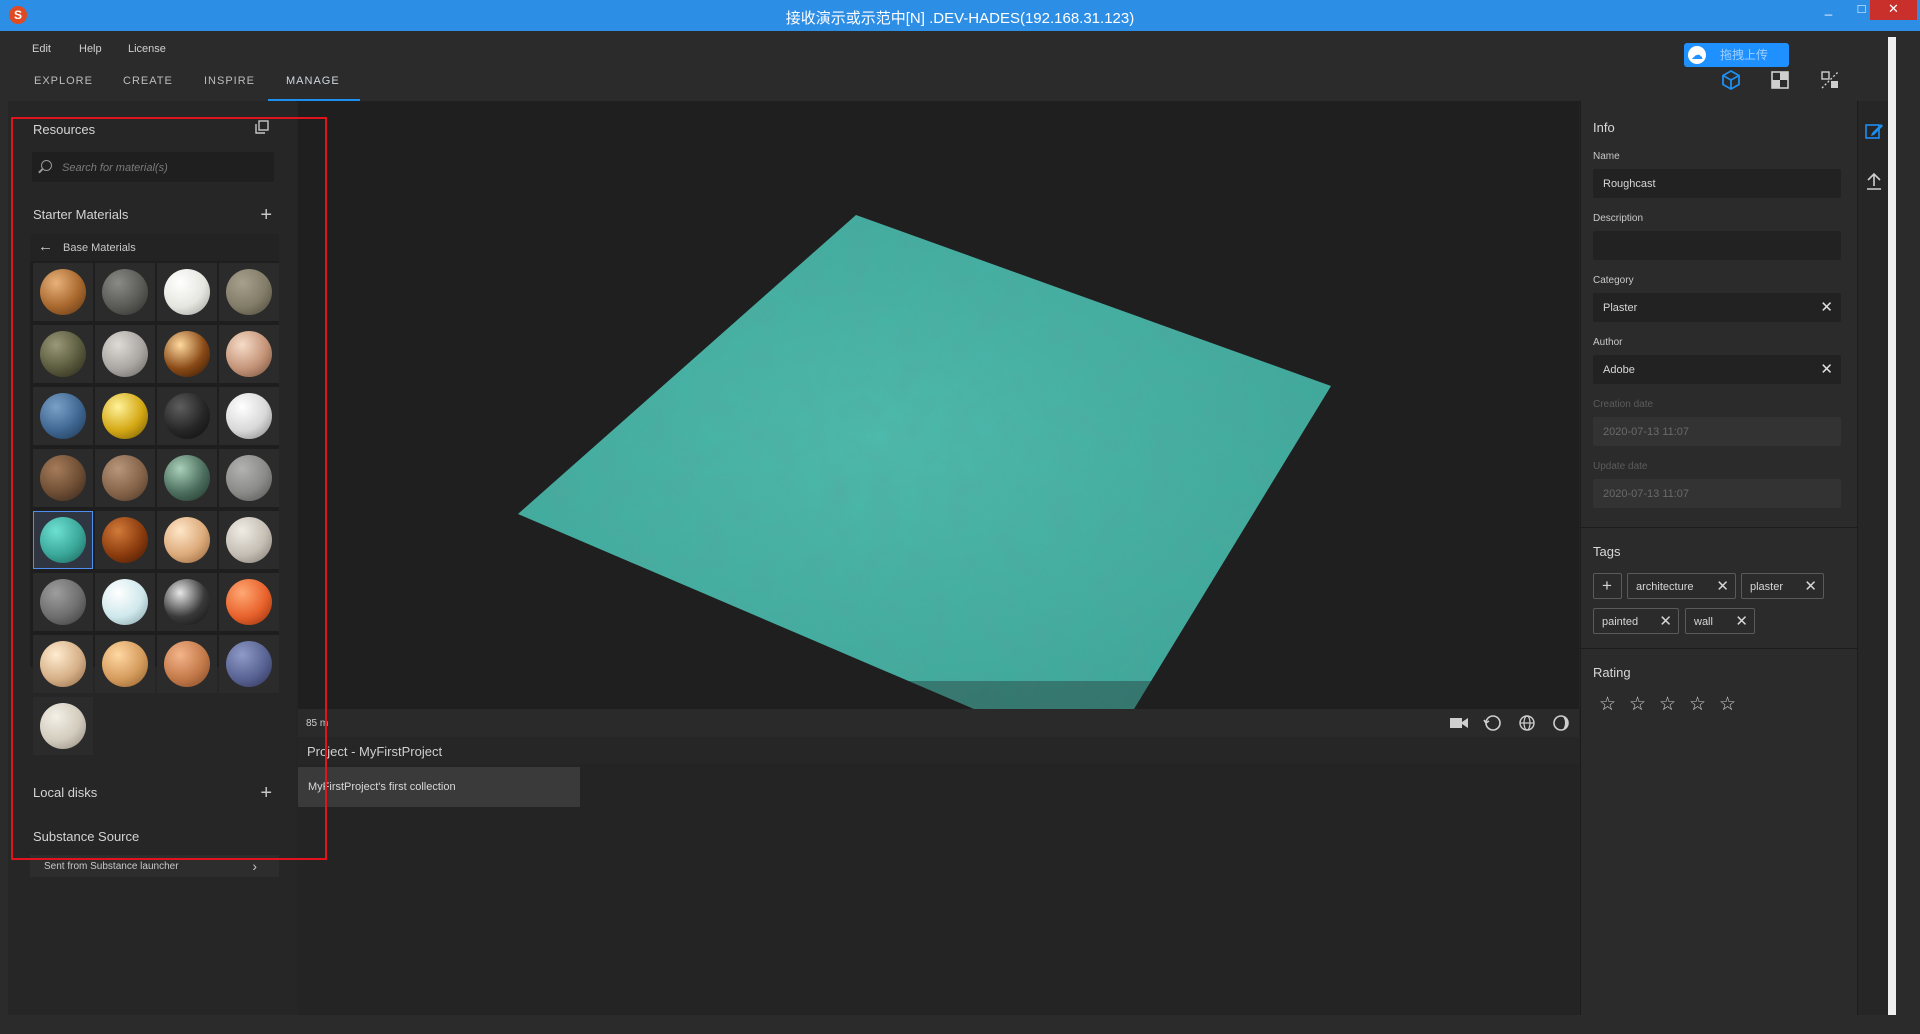 This screenshot has height=1034, width=1920. Describe the element at coordinates (63, 81) in the screenshot. I see `tab-explore: EXPLORE` at that location.